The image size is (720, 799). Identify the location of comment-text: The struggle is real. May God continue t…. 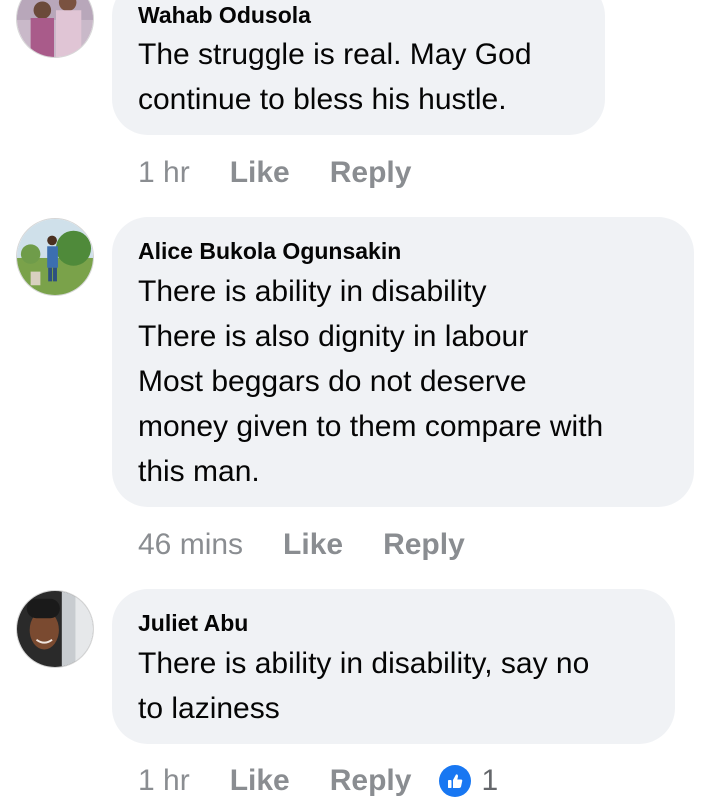
(335, 77).